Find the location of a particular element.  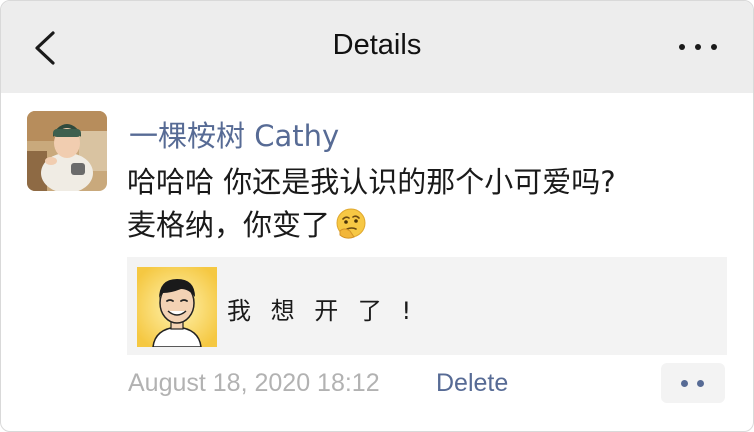

post-timestamp: August 18, 2020 18:12 is located at coordinates (254, 383).